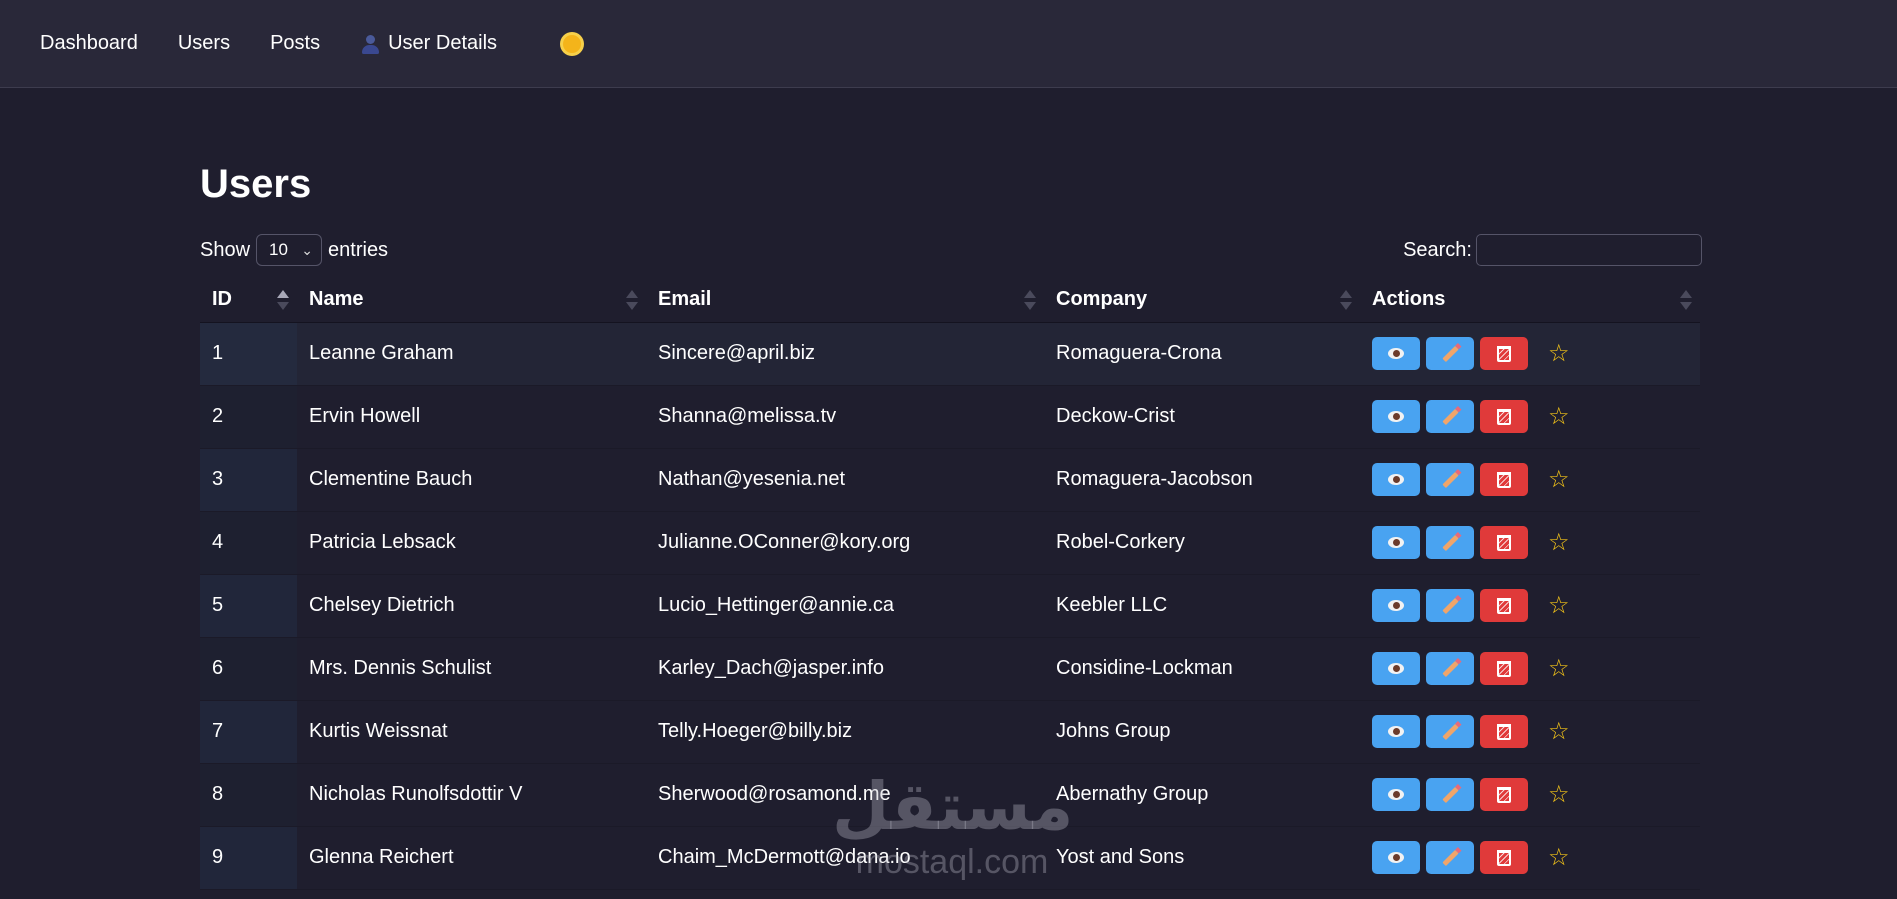  I want to click on cell-id: 5, so click(248, 606).